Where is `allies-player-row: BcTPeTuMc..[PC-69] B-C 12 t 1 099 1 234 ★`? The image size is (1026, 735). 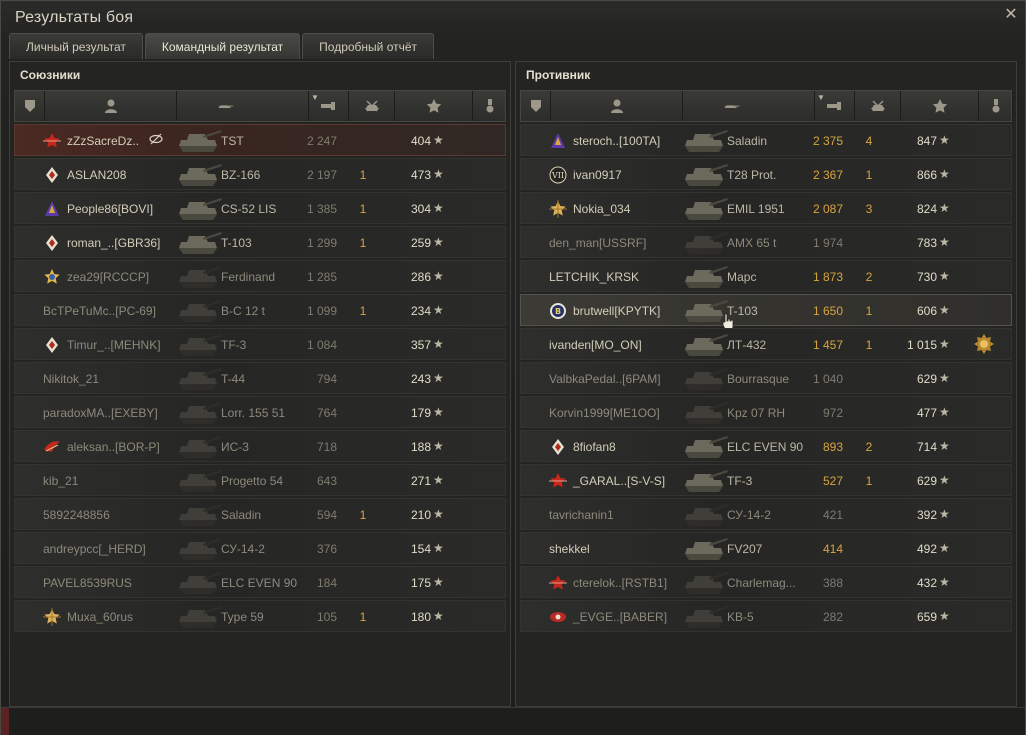 allies-player-row: BcTPeTuMc..[PC-69] B-C 12 t 1 099 1 234 ★ is located at coordinates (260, 310).